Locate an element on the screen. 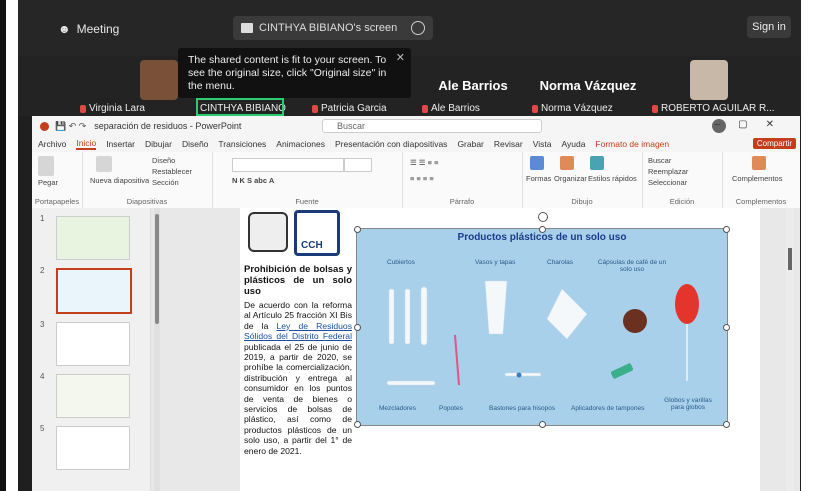 The height and width of the screenshot is (491, 817). group-fuente: N K S abc A Fuente is located at coordinates (307, 180).